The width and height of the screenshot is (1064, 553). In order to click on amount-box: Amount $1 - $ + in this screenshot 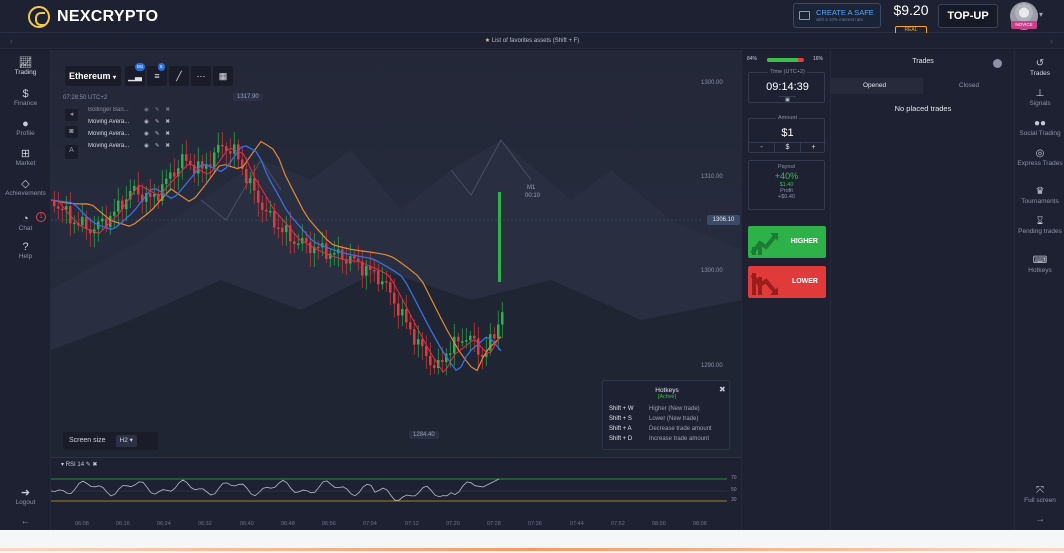, I will do `click(787, 134)`.